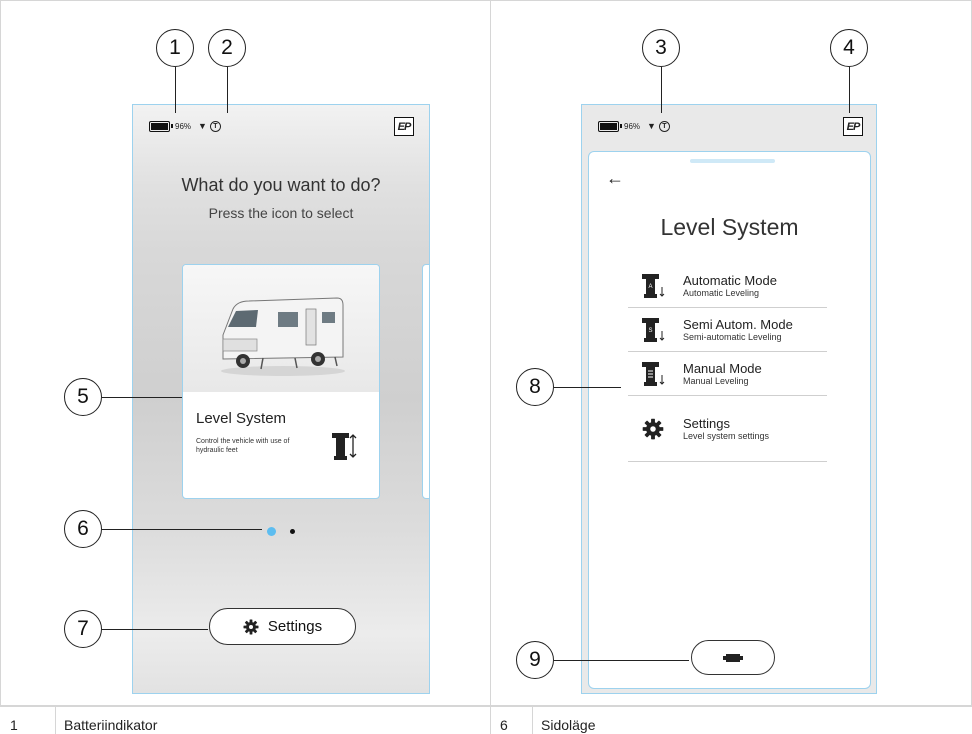 Image resolution: width=972 pixels, height=734 pixels. What do you see at coordinates (273, 720) in the screenshot?
I see `legend-text: Batteriindikator` at bounding box center [273, 720].